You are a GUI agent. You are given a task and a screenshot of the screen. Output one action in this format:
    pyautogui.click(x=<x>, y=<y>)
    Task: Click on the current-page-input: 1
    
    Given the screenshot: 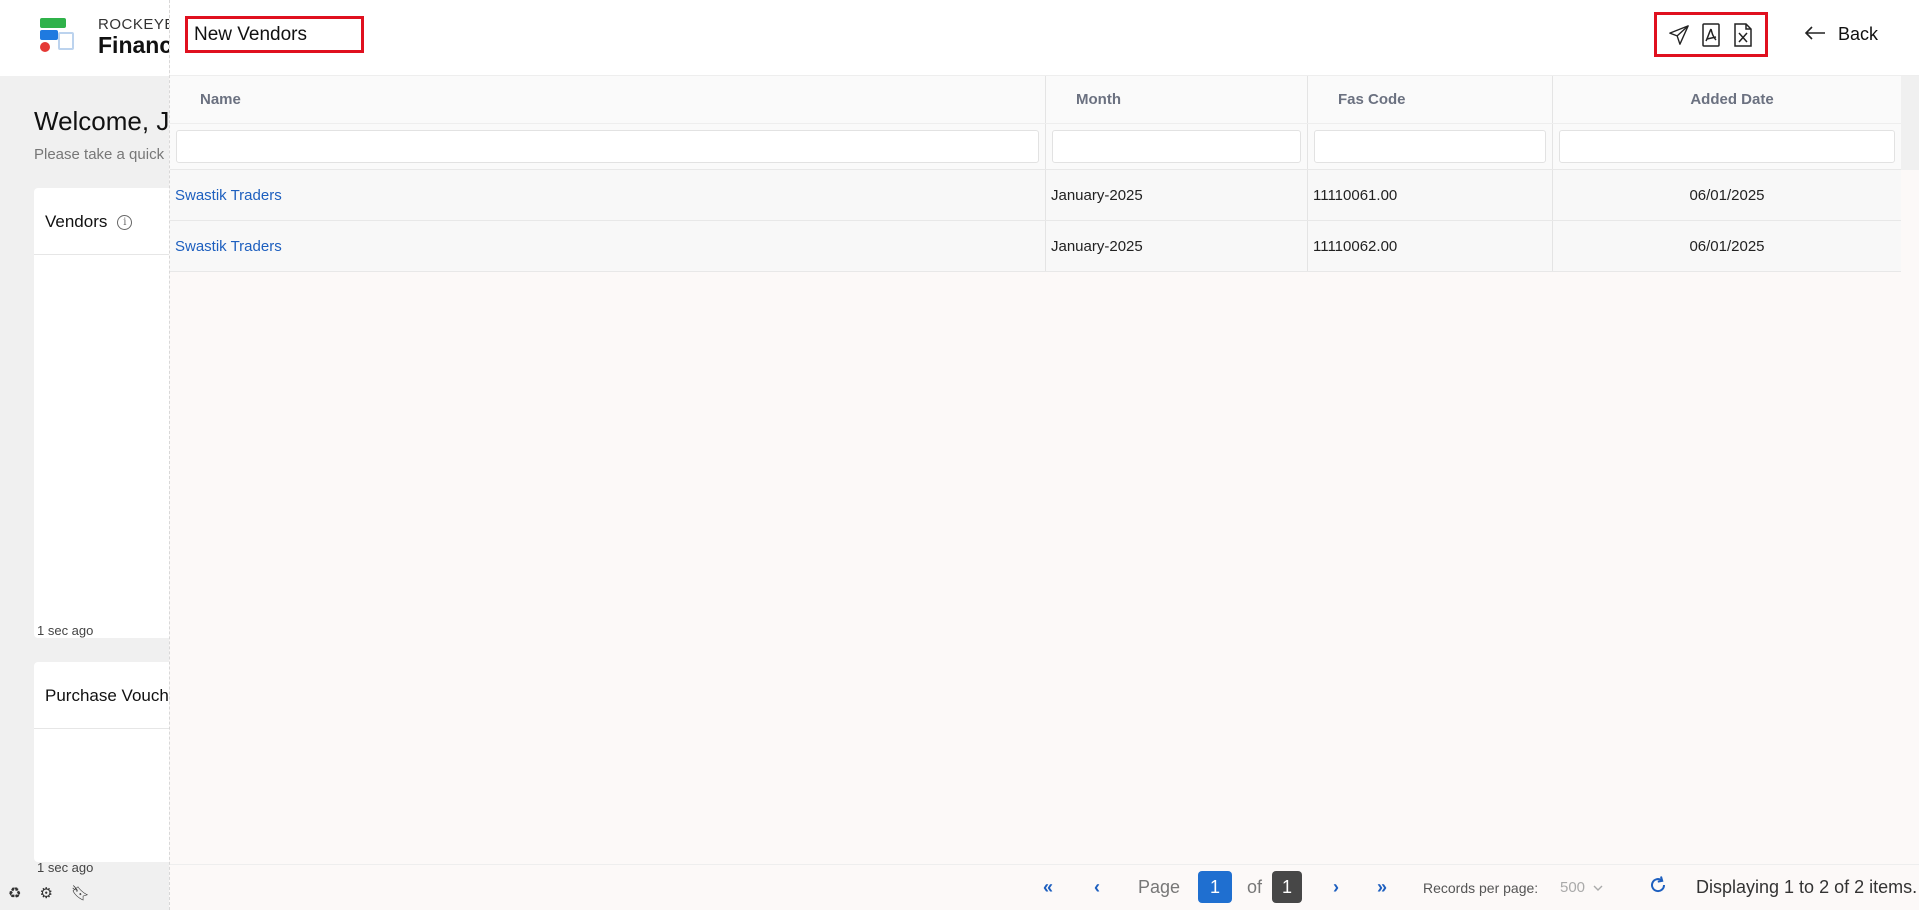 What is the action you would take?
    pyautogui.click(x=1215, y=887)
    